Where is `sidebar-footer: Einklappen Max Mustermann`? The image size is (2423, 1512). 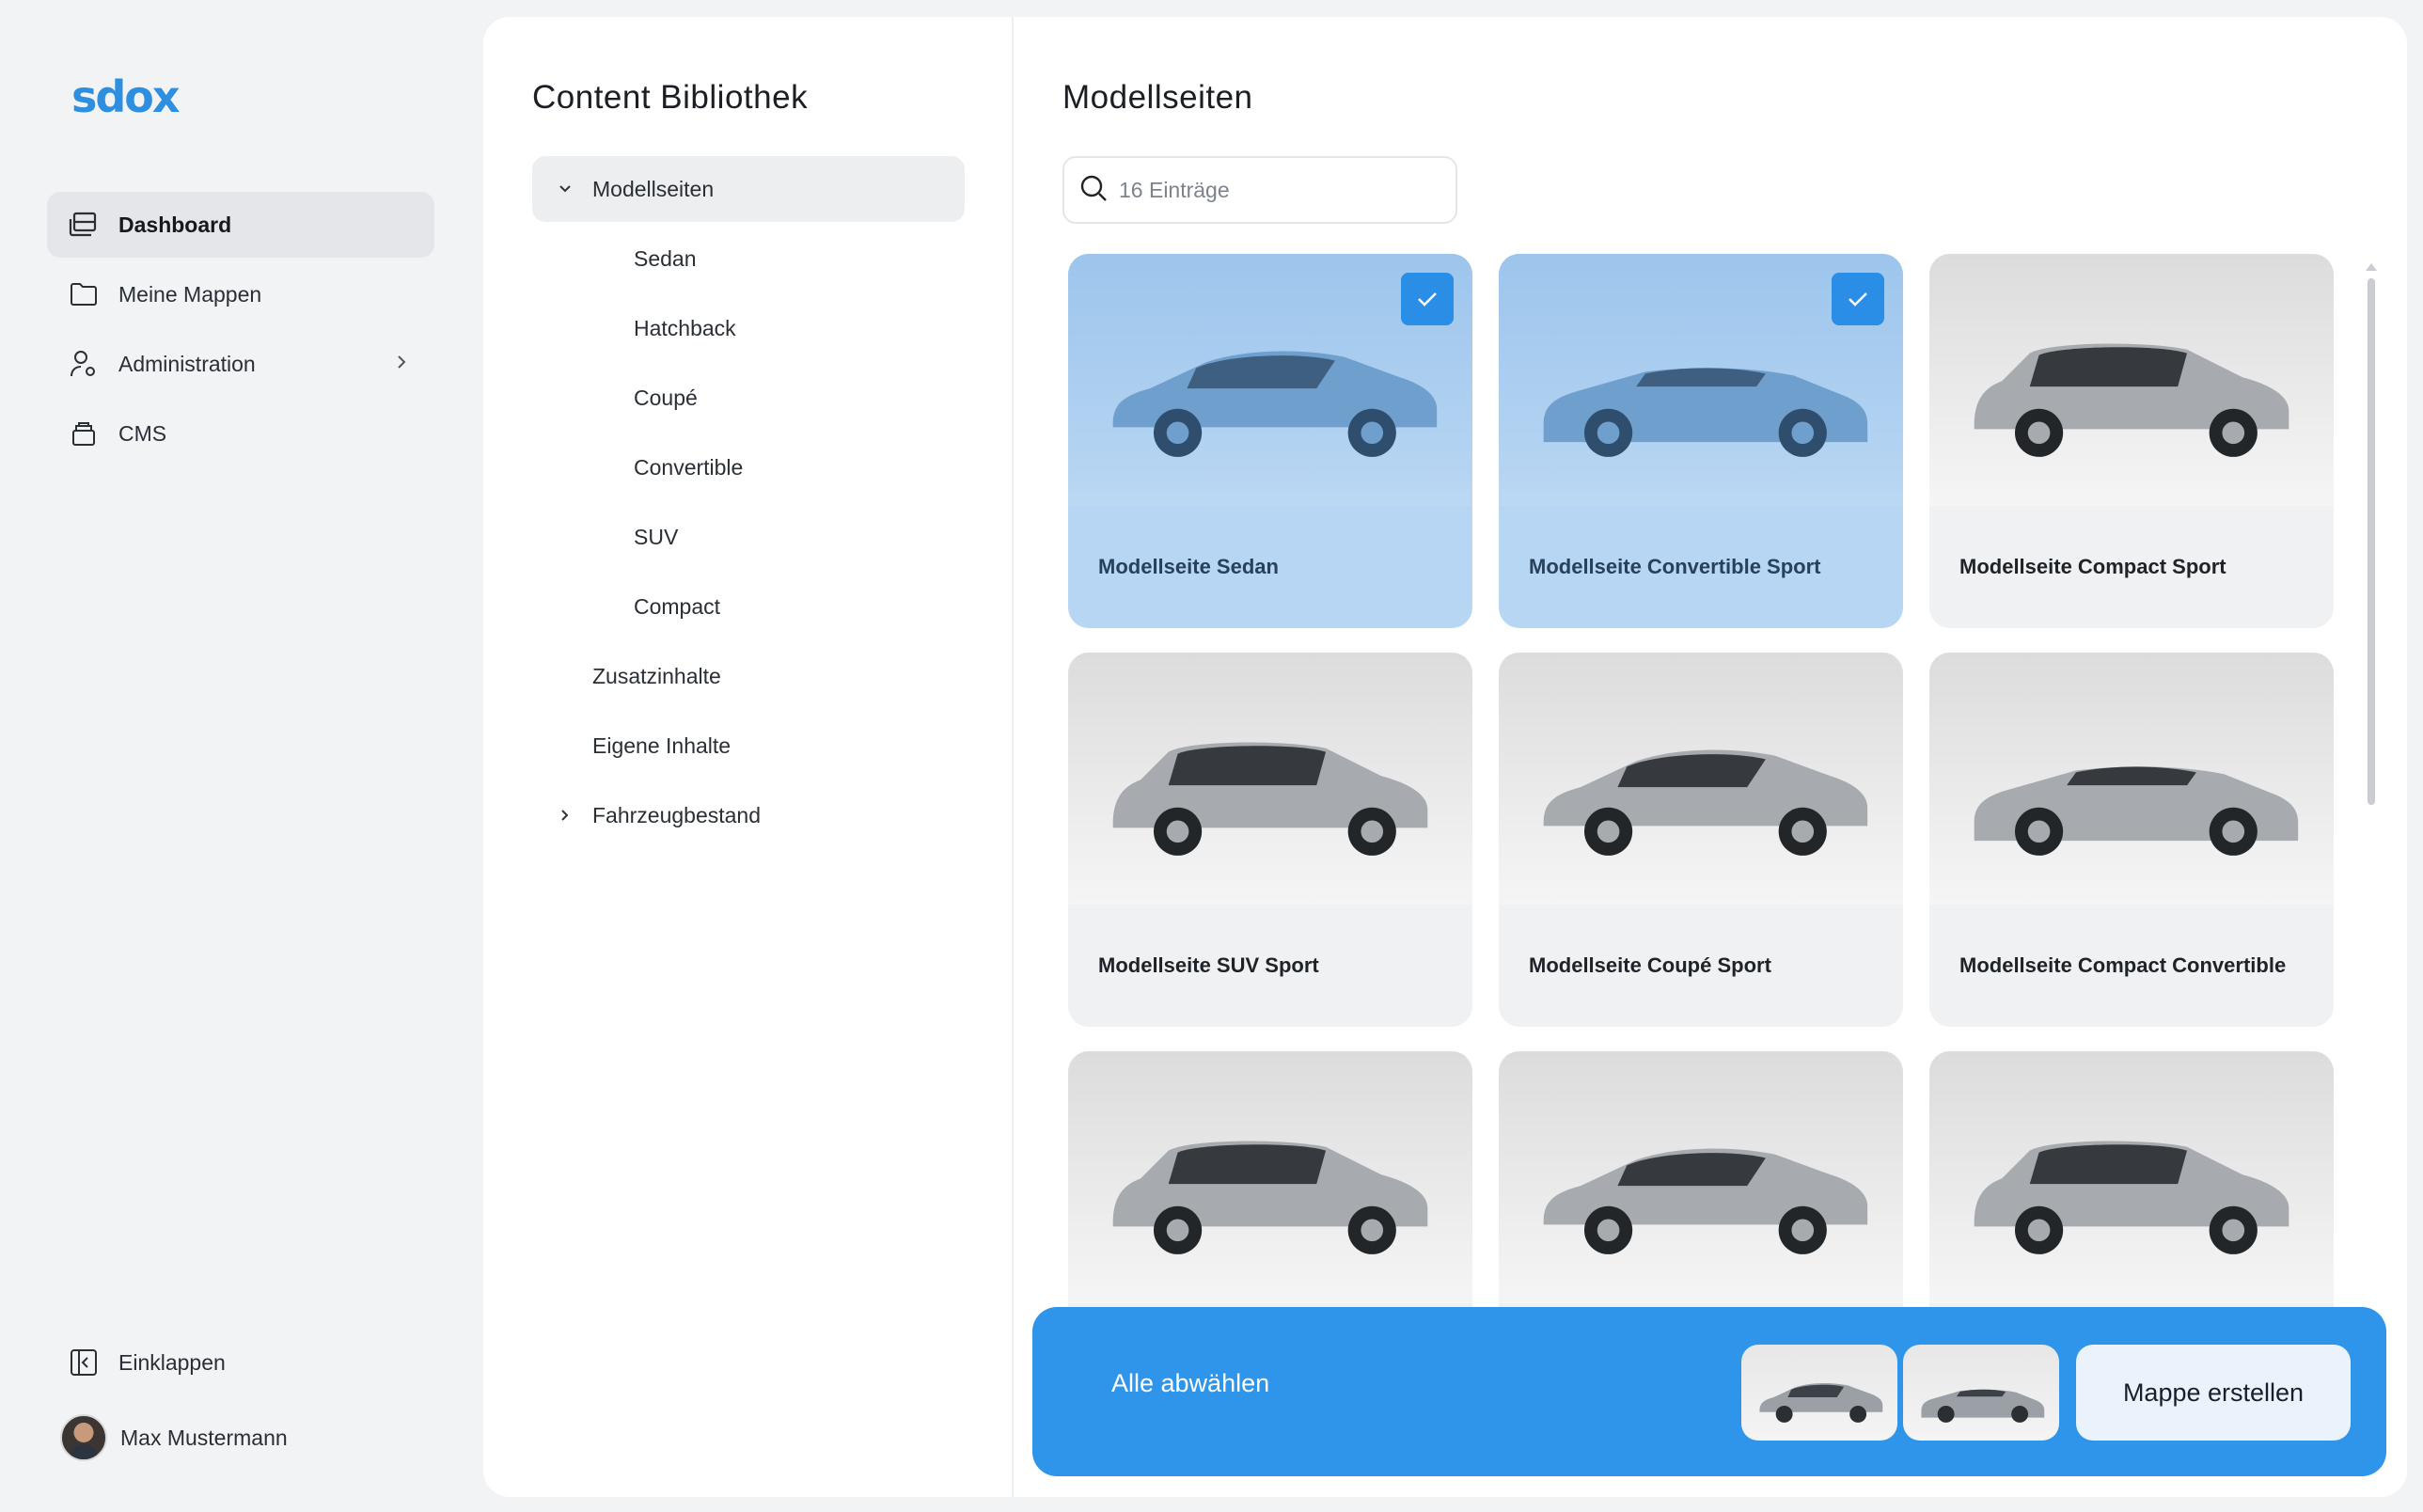 sidebar-footer: Einklappen Max Mustermann is located at coordinates (240, 1405).